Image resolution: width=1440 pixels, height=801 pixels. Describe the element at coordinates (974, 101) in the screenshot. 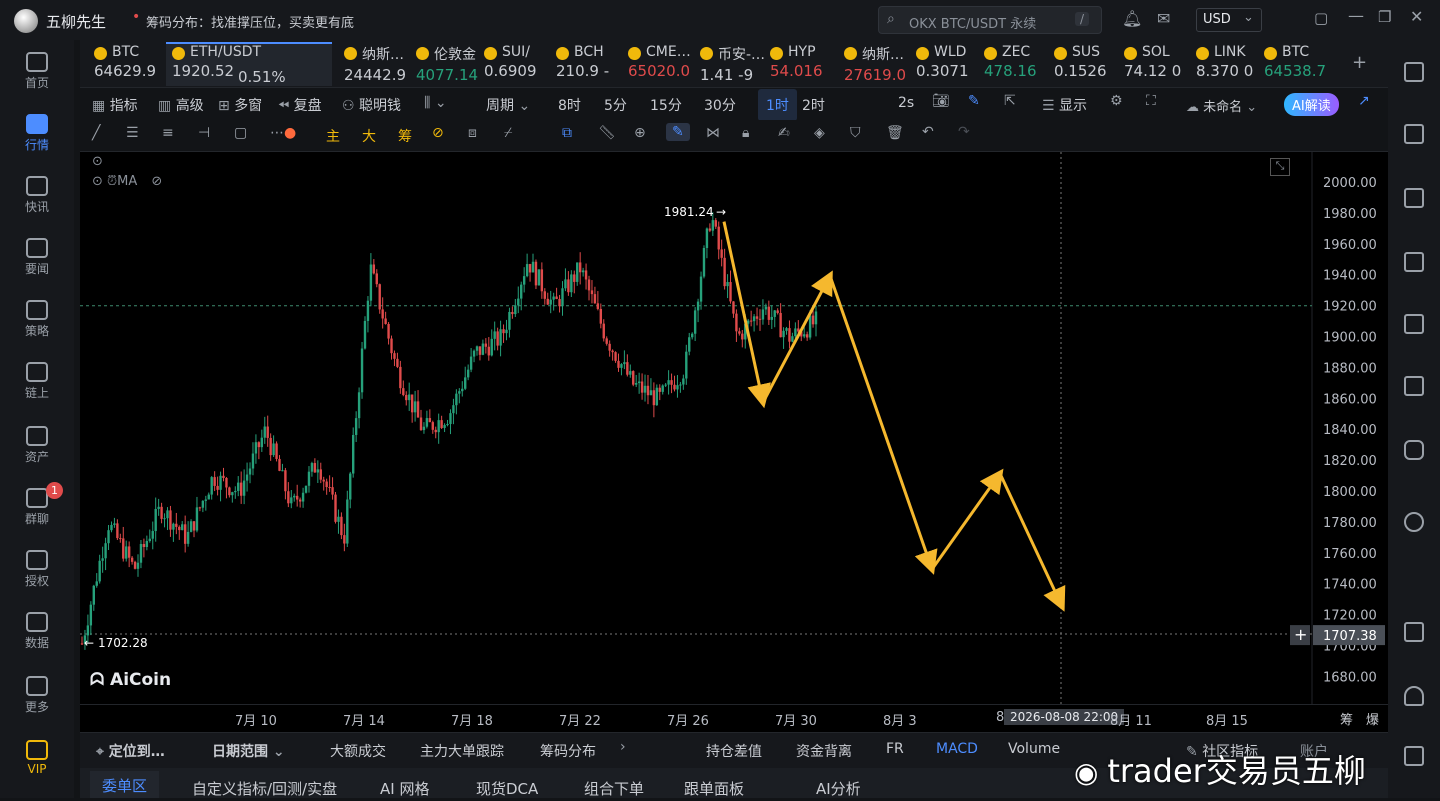

I see `pencil-icon: ✎` at that location.